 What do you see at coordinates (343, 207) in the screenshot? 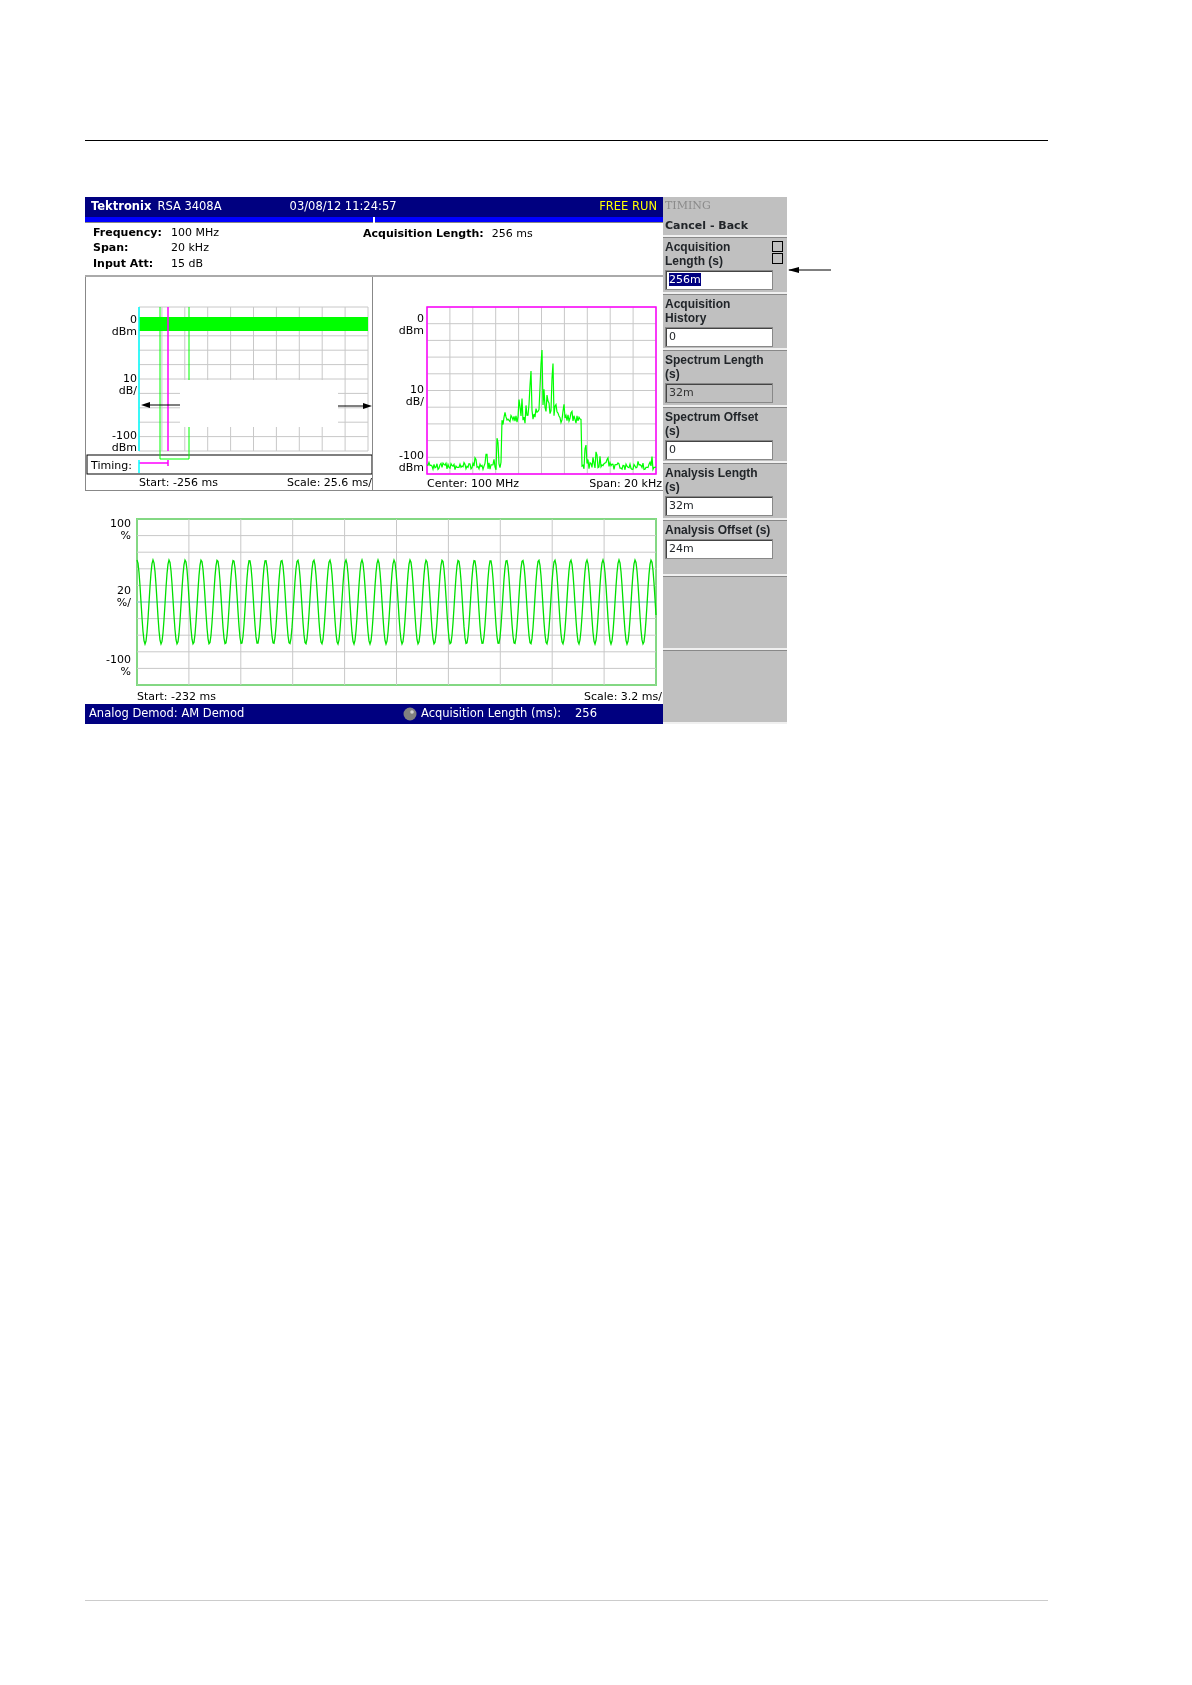
I see `date-time: 03/08/12 11:24:57` at bounding box center [343, 207].